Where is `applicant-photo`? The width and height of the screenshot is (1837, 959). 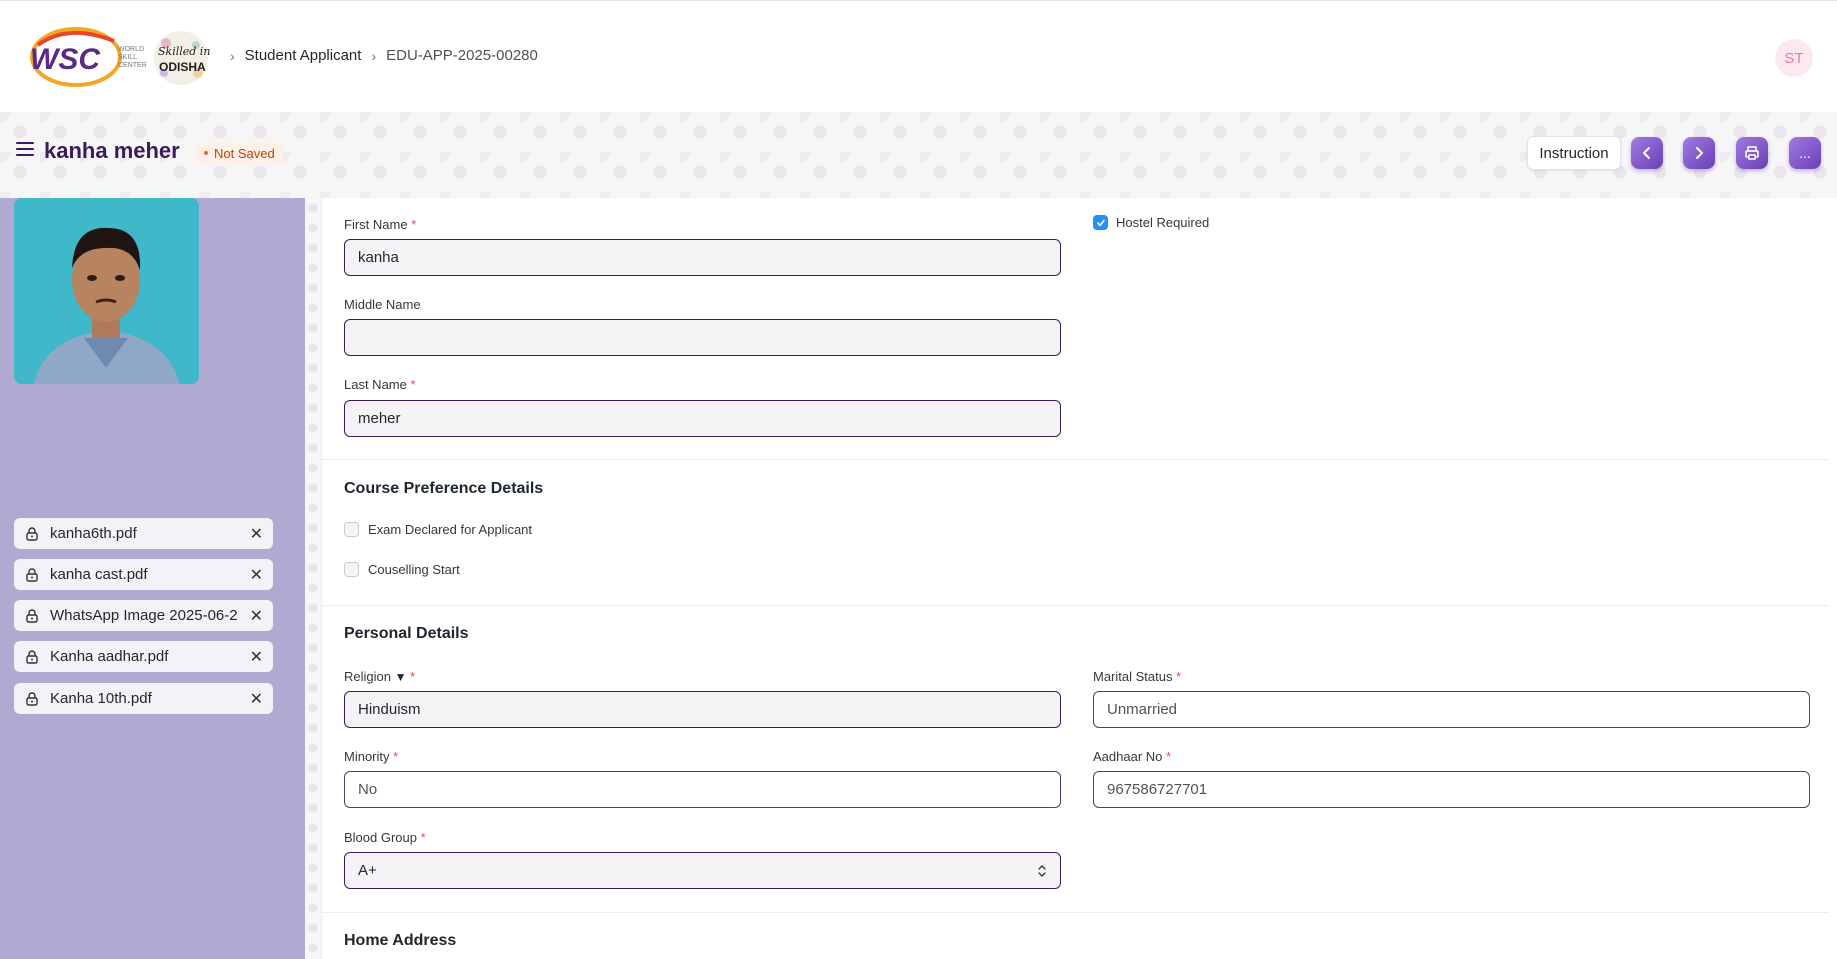
applicant-photo is located at coordinates (106, 291).